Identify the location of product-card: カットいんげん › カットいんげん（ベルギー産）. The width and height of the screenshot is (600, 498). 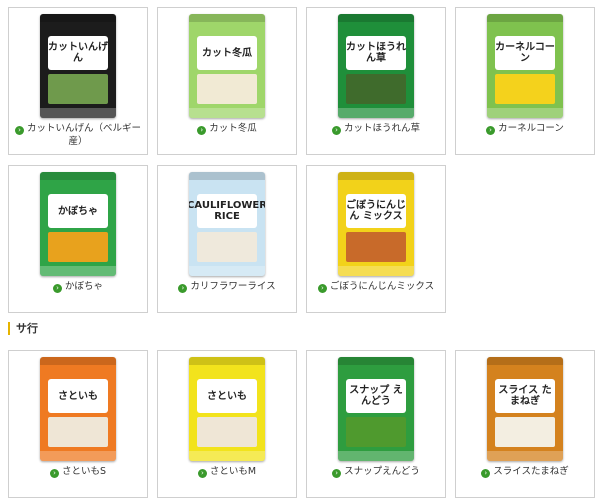
(78, 81).